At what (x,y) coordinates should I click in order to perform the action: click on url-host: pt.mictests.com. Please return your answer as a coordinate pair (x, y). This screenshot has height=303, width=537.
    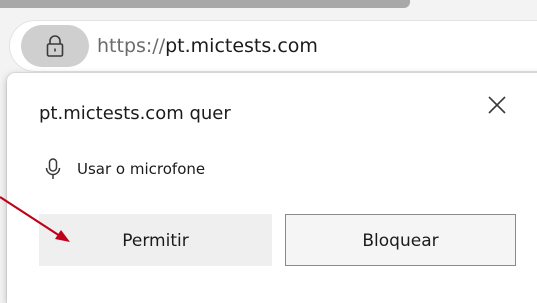
    Looking at the image, I should click on (241, 46).